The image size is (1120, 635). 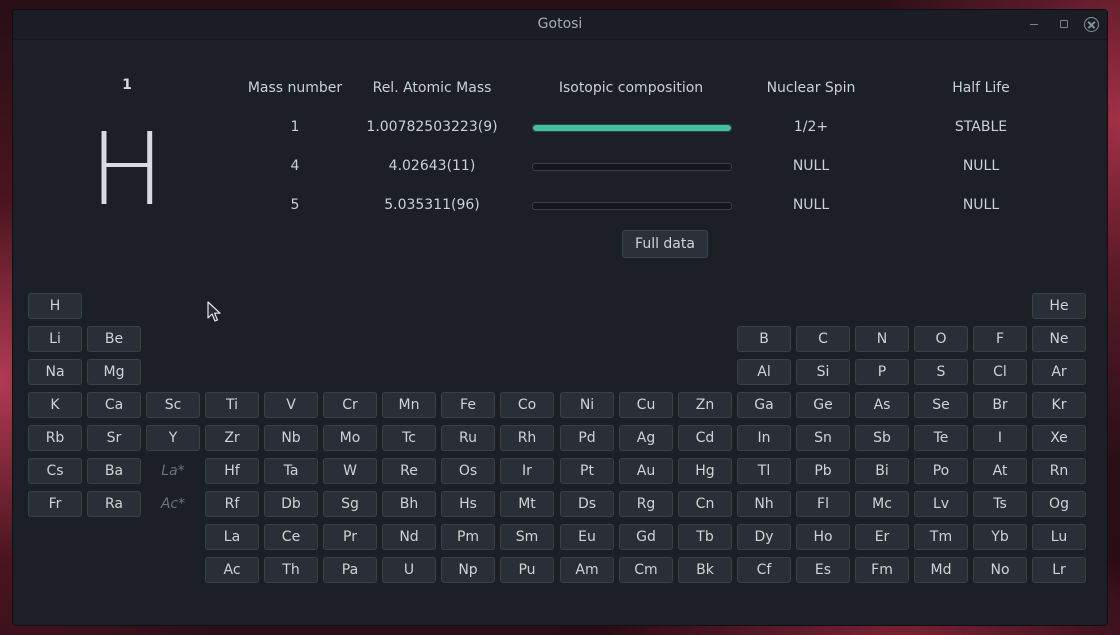 What do you see at coordinates (527, 537) in the screenshot?
I see `element-button-sm: Sm` at bounding box center [527, 537].